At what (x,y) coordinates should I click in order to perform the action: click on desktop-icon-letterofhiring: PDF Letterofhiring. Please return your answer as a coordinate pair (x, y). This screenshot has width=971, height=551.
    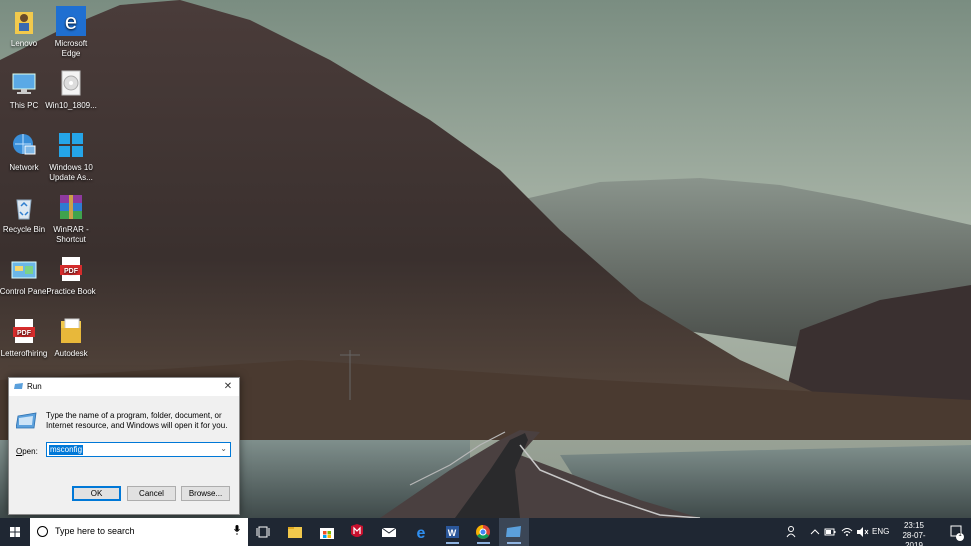
    Looking at the image, I should click on (25, 335).